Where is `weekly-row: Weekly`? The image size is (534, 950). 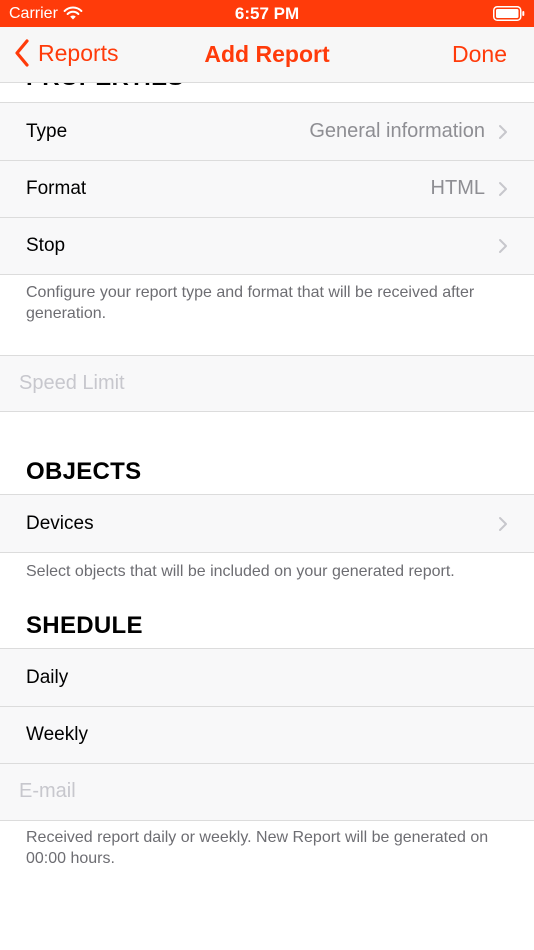 weekly-row: Weekly is located at coordinates (267, 734).